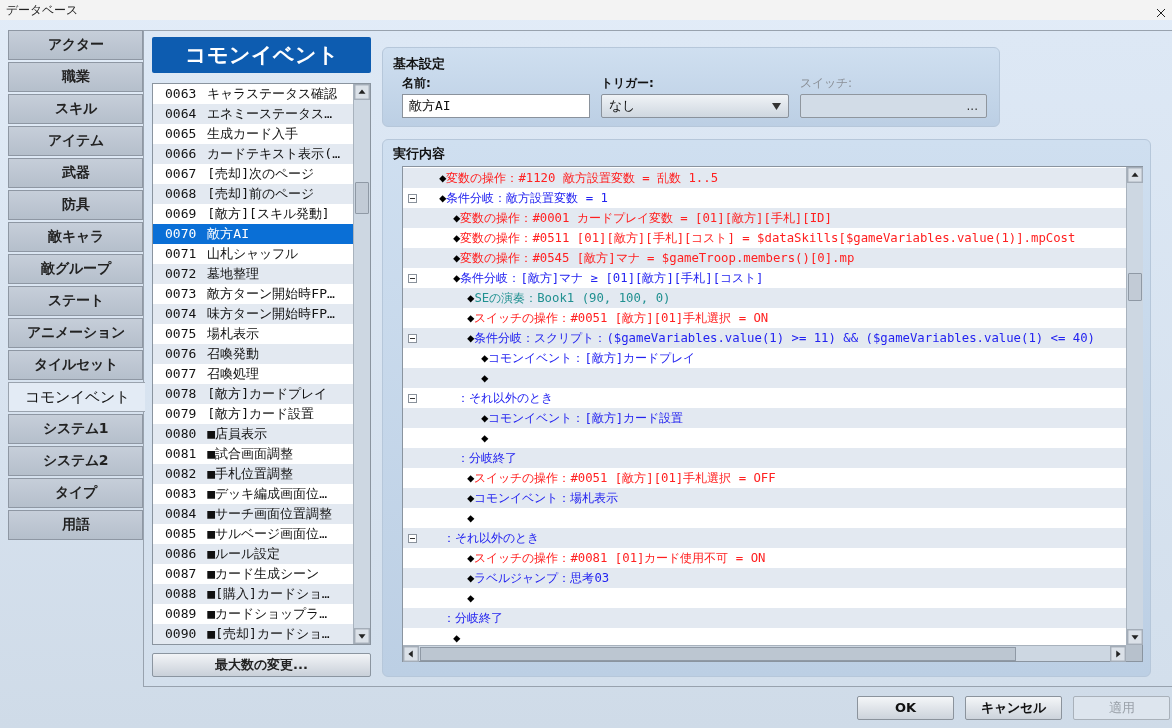  I want to click on list-item: 0086 ■ルール設定, so click(253, 553).